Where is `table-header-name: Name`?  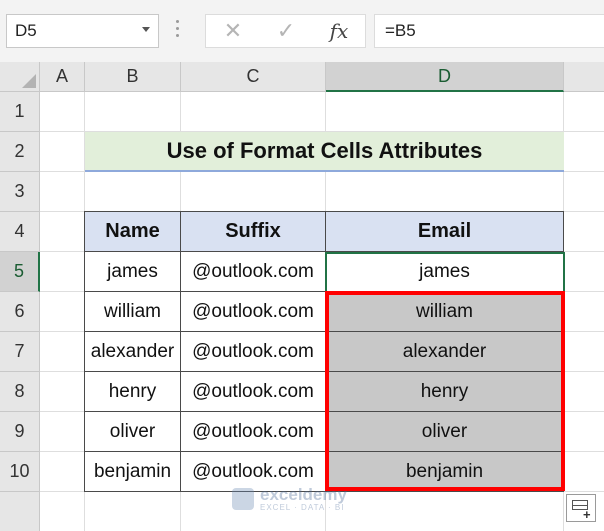
table-header-name: Name is located at coordinates (132, 231).